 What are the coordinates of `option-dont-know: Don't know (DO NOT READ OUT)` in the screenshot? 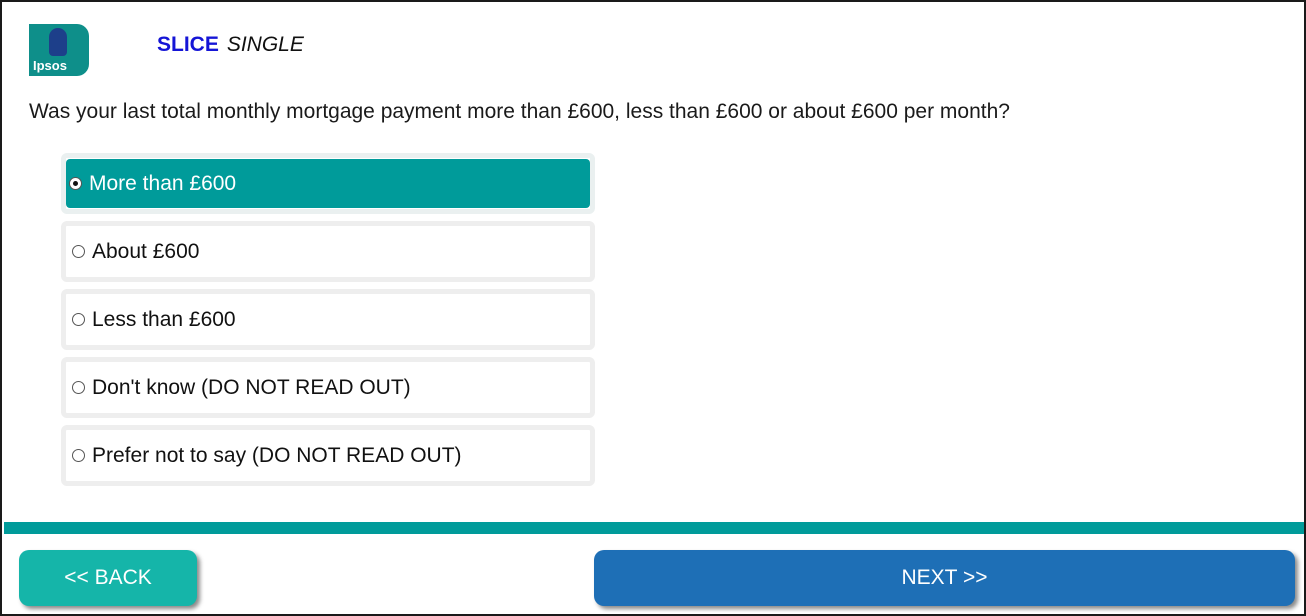 It's located at (328, 387).